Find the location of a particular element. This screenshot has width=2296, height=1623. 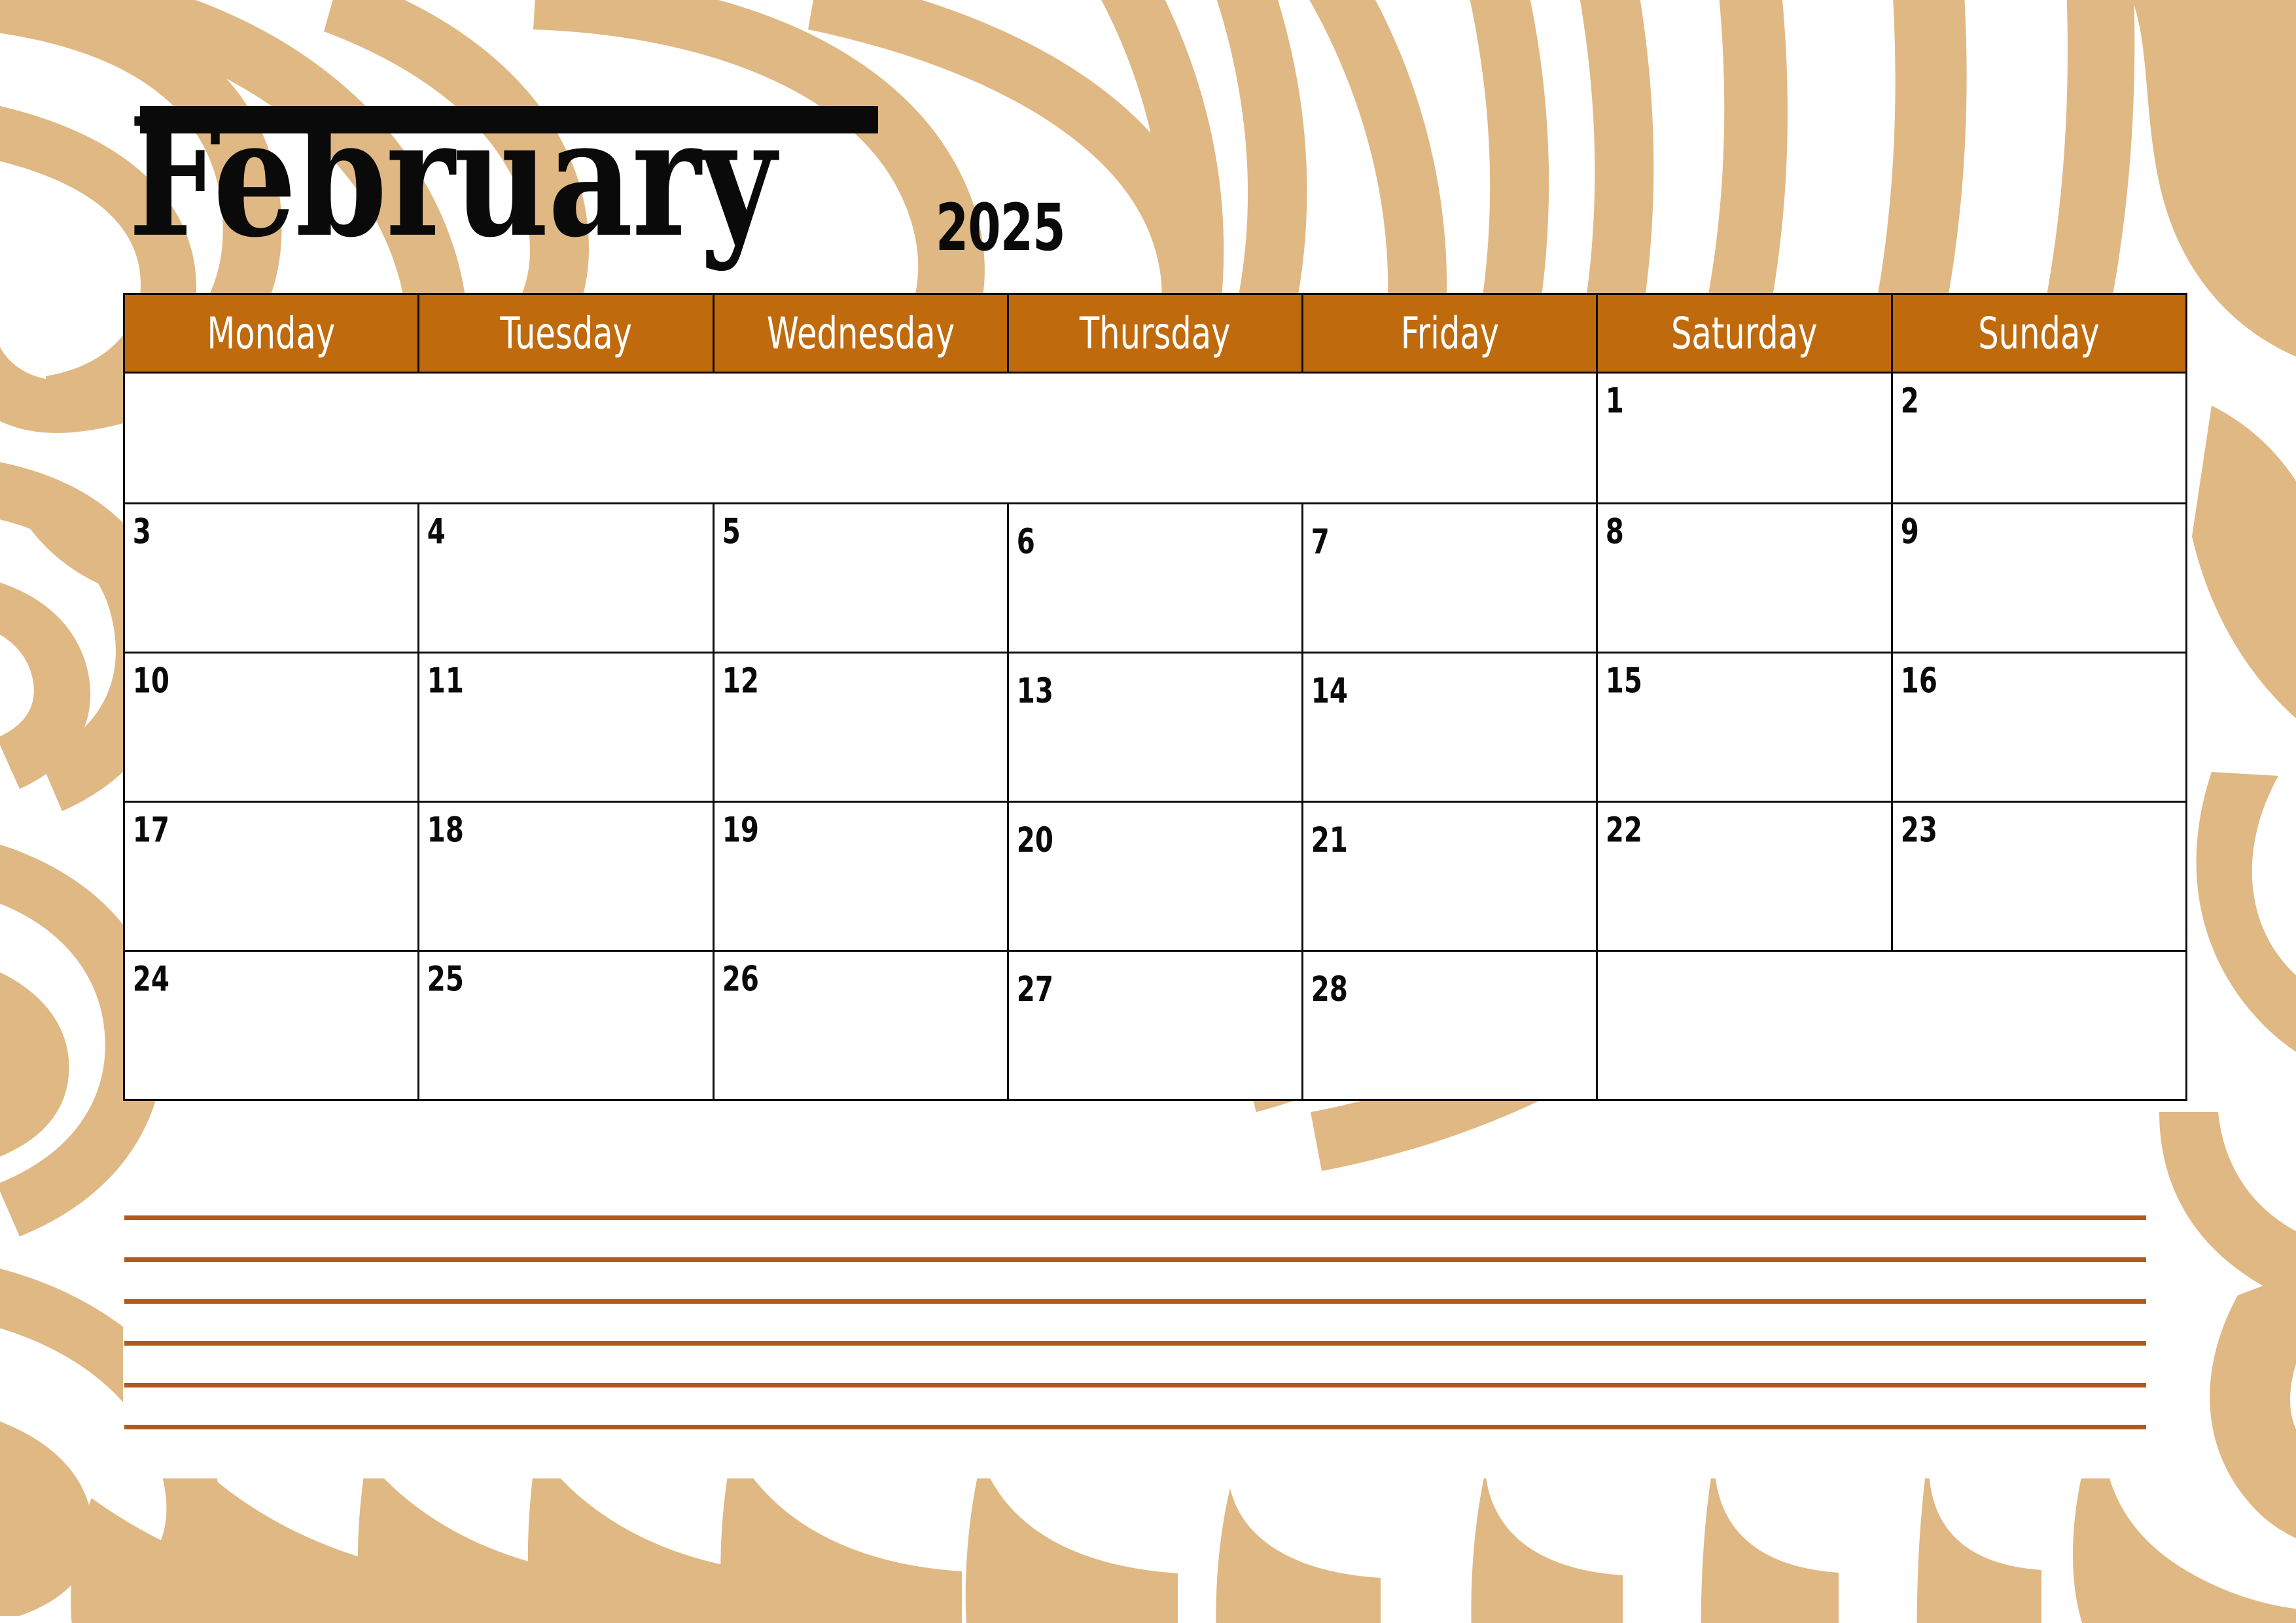

month-label: February is located at coordinates (452, 178).